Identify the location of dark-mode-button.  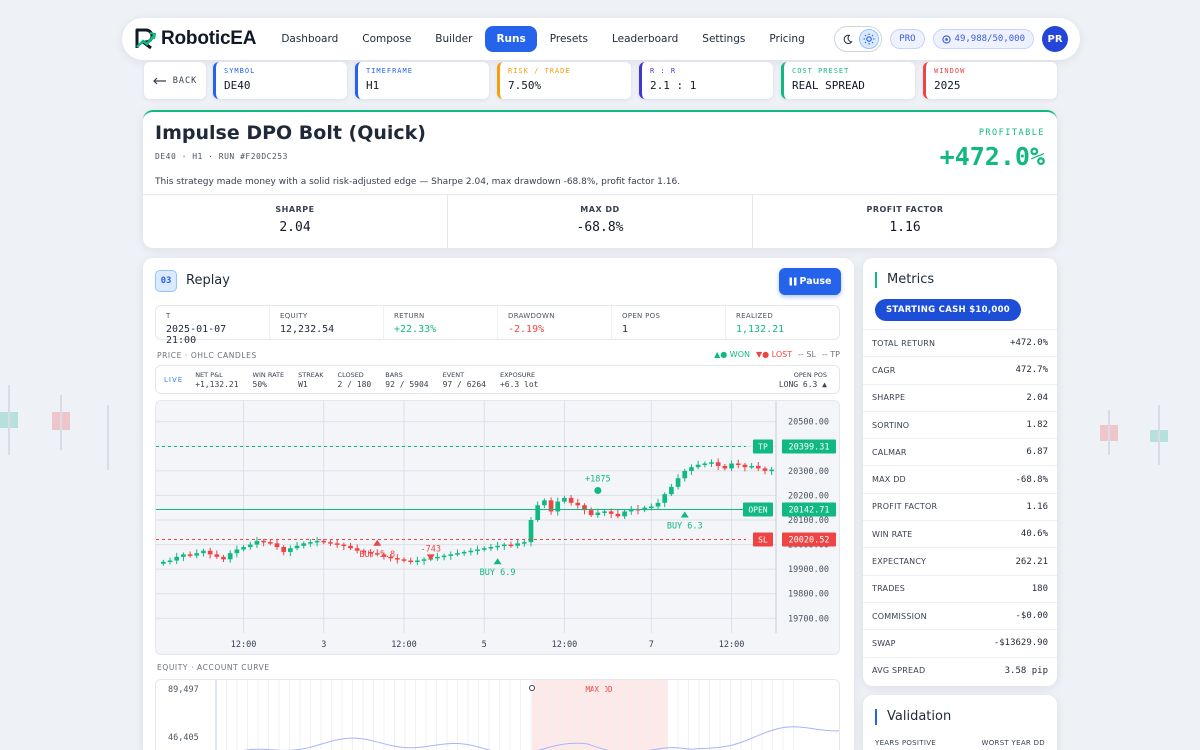
(847, 39).